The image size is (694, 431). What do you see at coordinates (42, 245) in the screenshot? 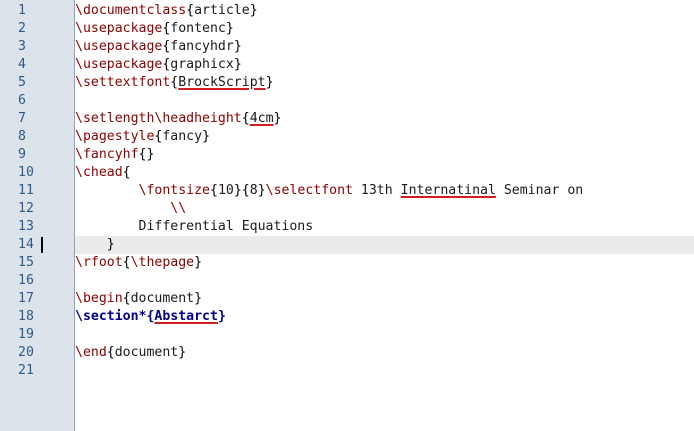
I see `text-cursor` at bounding box center [42, 245].